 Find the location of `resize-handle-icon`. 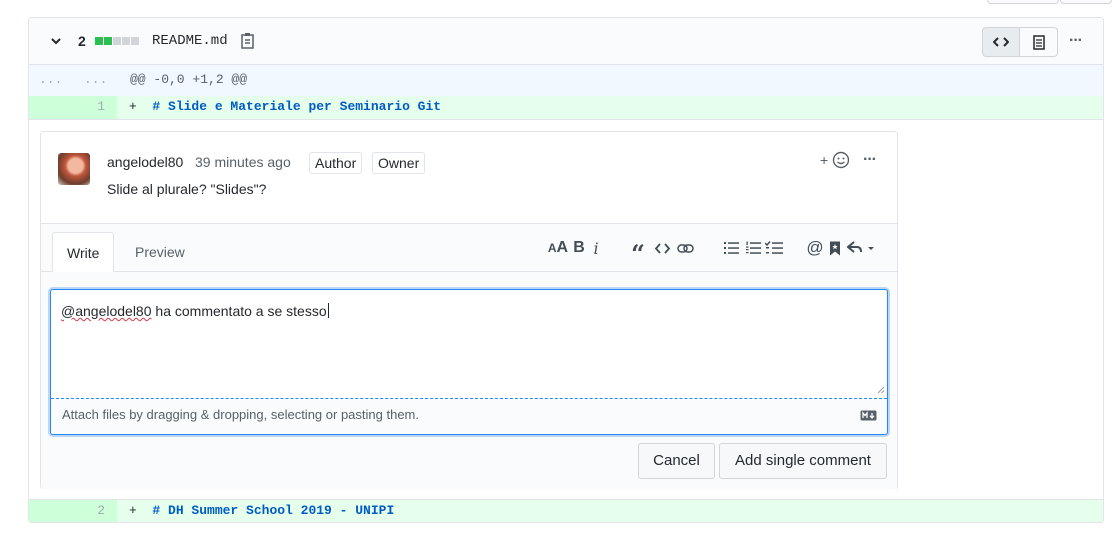

resize-handle-icon is located at coordinates (881, 390).